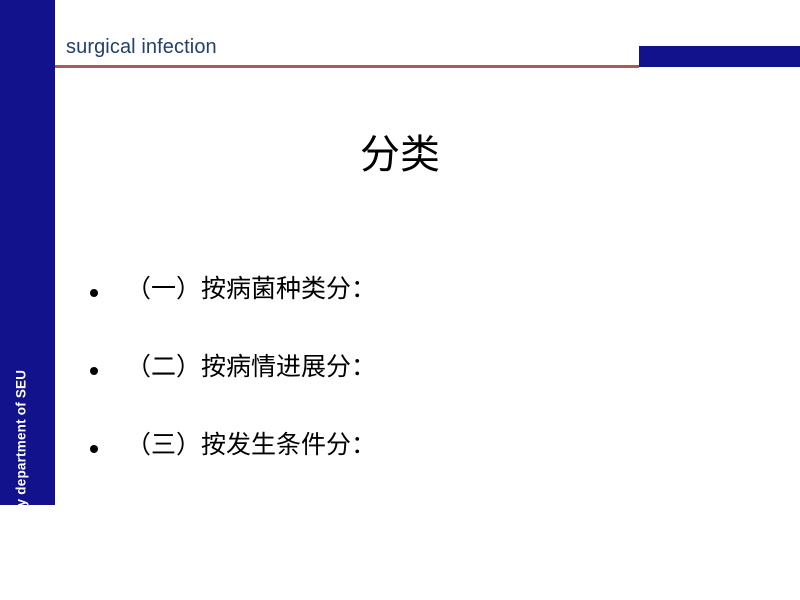 The width and height of the screenshot is (800, 600). I want to click on header-accent-block, so click(719, 56).